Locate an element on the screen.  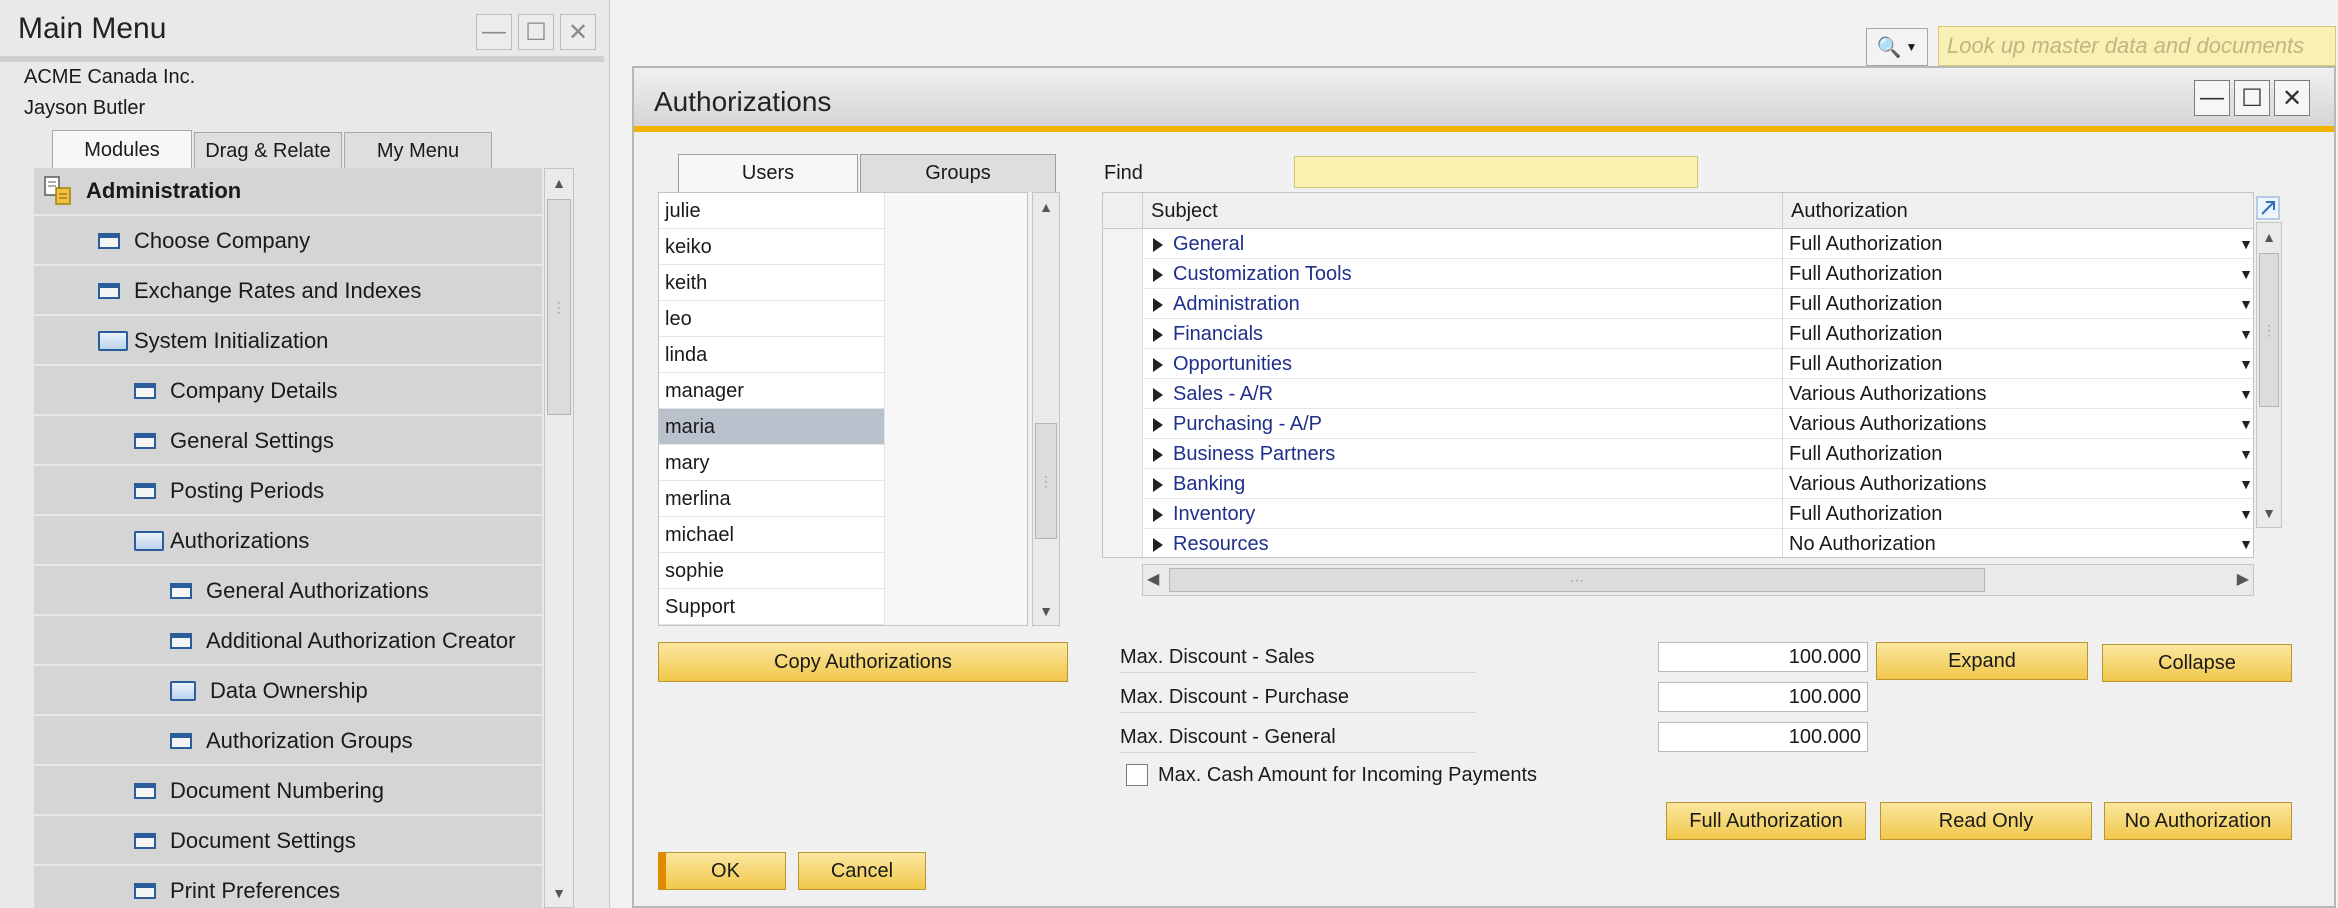
user-row-maria: maria is located at coordinates (772, 427).